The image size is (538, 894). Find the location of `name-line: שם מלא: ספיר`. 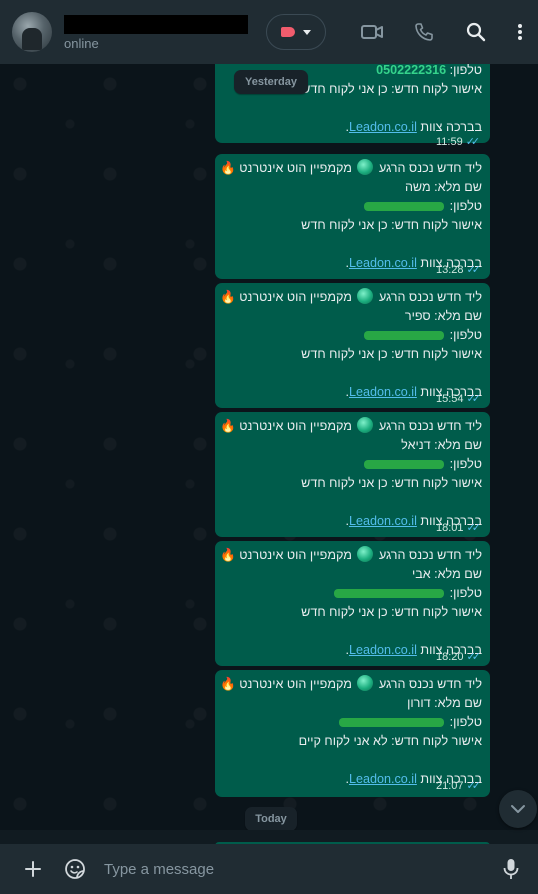

name-line: שם מלא: ספיר is located at coordinates (443, 316).